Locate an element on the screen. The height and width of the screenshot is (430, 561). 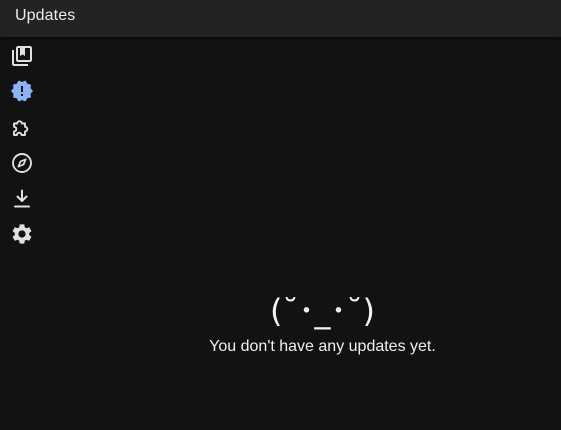
sidebar-nav is located at coordinates (22, 233).